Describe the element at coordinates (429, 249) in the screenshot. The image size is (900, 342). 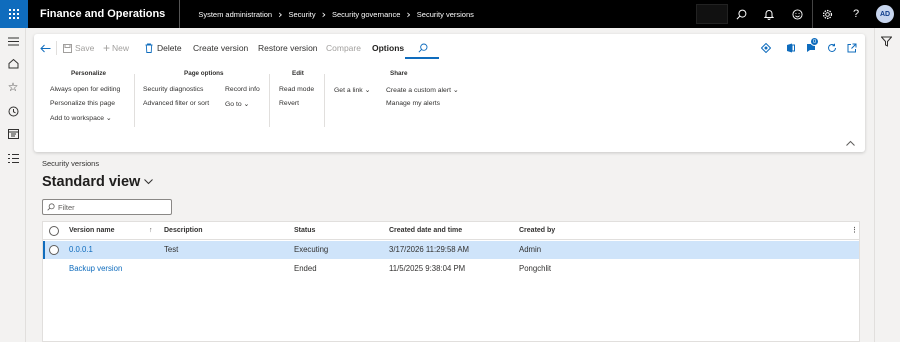
I see `created-cell: 3/17/2026 11:29:58 AM` at that location.